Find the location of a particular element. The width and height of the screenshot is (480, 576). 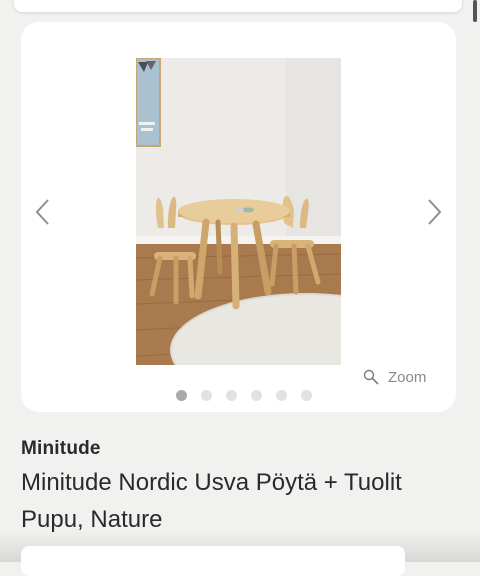

carousel-pagination is located at coordinates (244, 395).